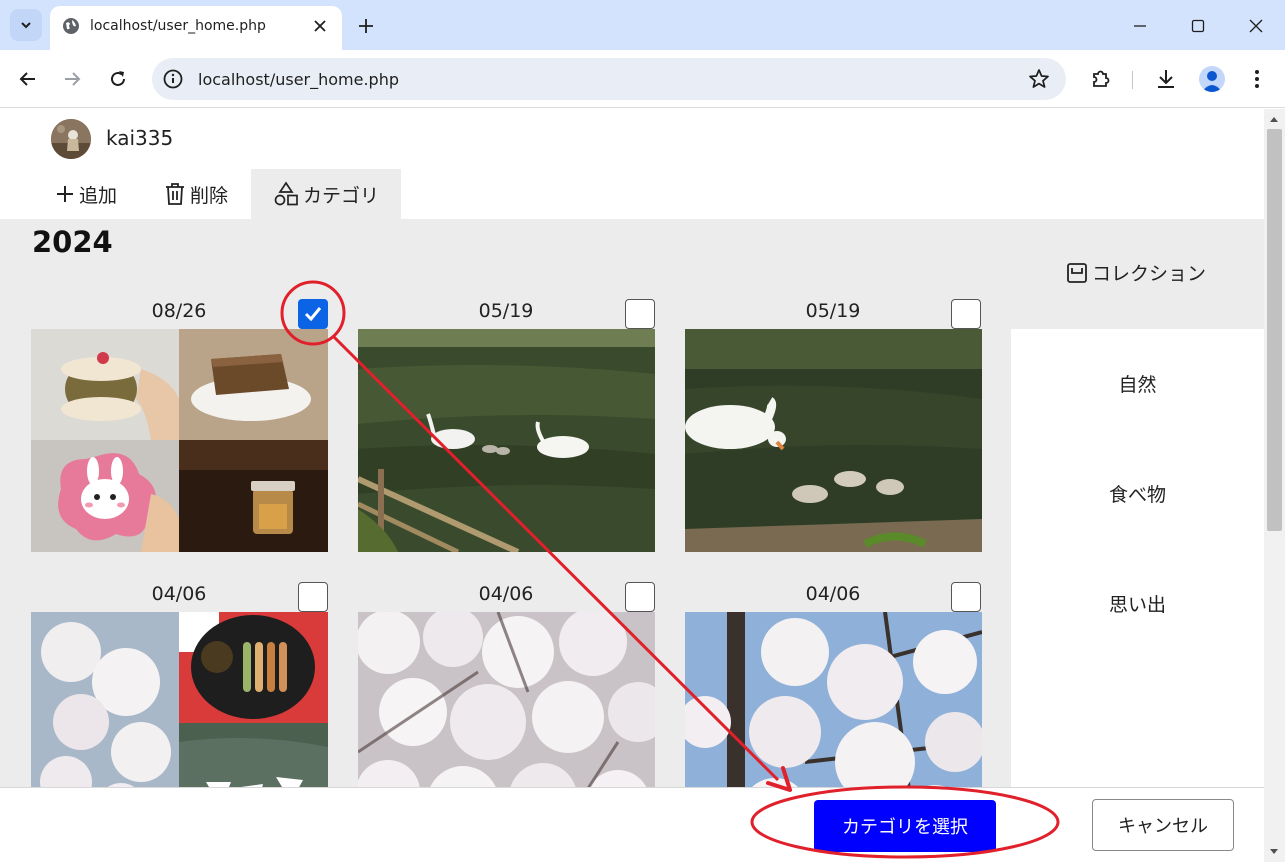 This screenshot has width=1285, height=862. What do you see at coordinates (1274, 851) in the screenshot?
I see `scroll-down-arrow` at bounding box center [1274, 851].